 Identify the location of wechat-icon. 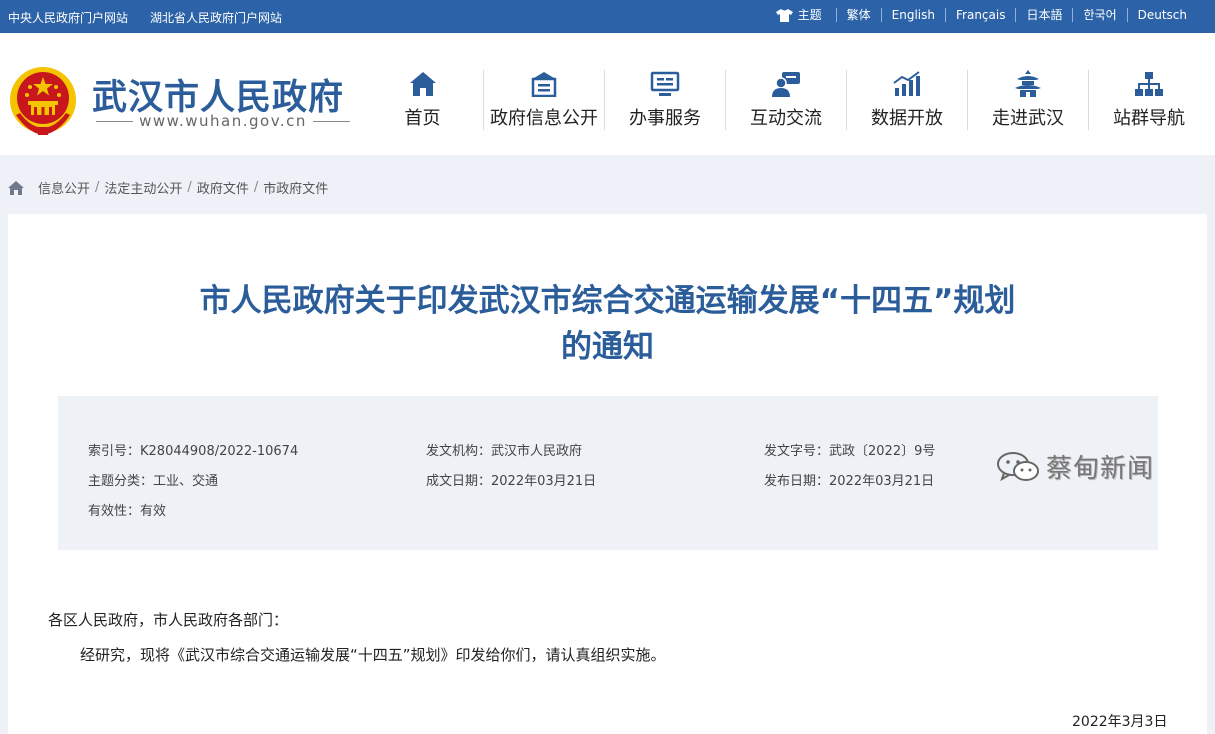
(1018, 466).